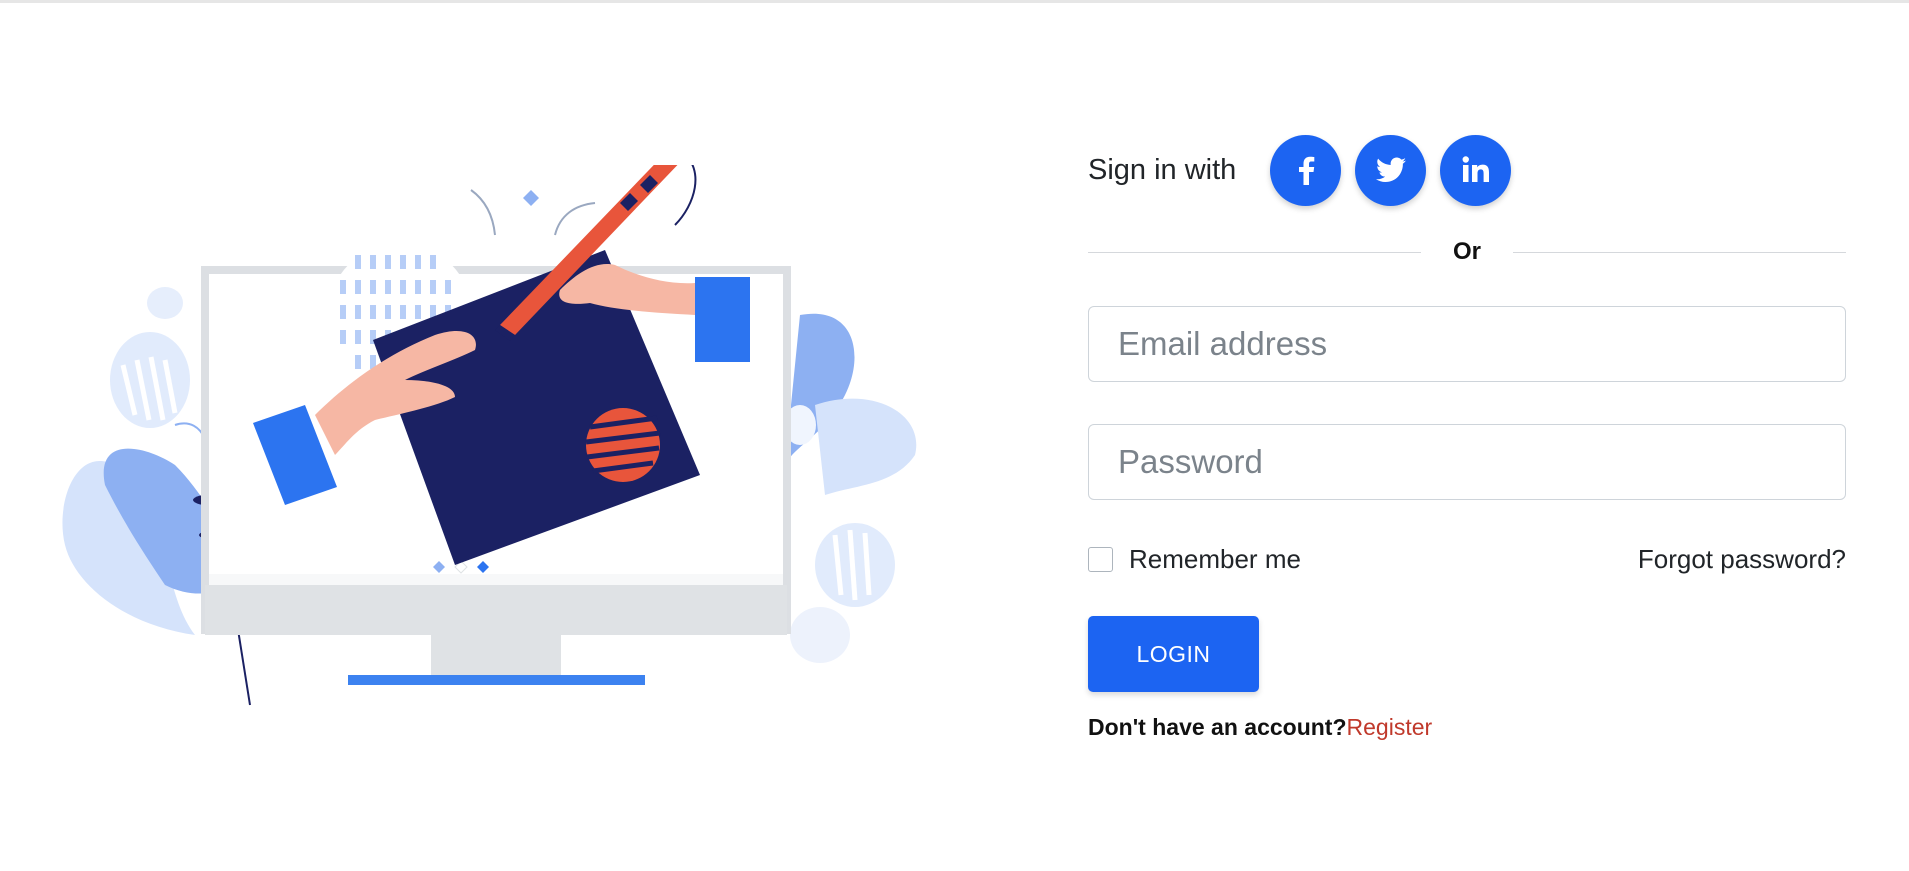 The image size is (1909, 871). Describe the element at coordinates (1162, 169) in the screenshot. I see `sign-in-with-label: Sign in with` at that location.